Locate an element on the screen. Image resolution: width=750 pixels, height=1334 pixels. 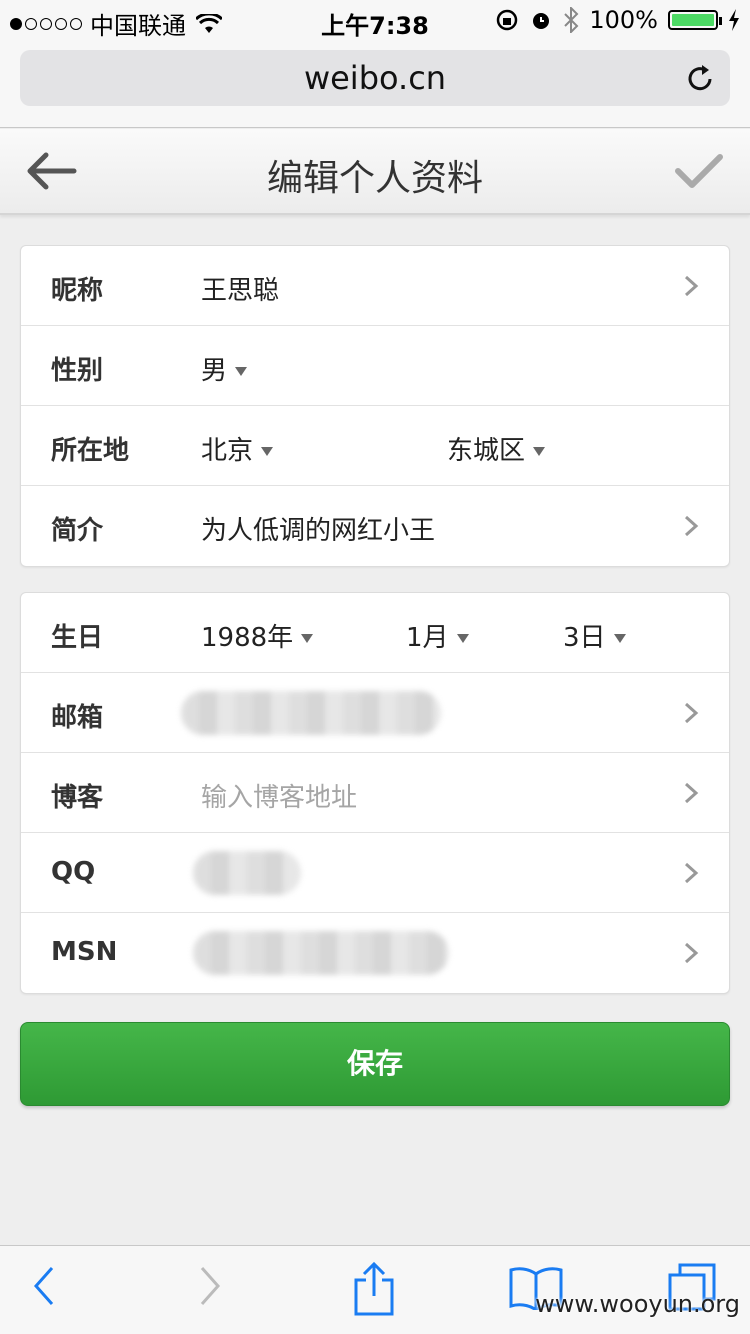
bluetooth-icon is located at coordinates (571, 20).